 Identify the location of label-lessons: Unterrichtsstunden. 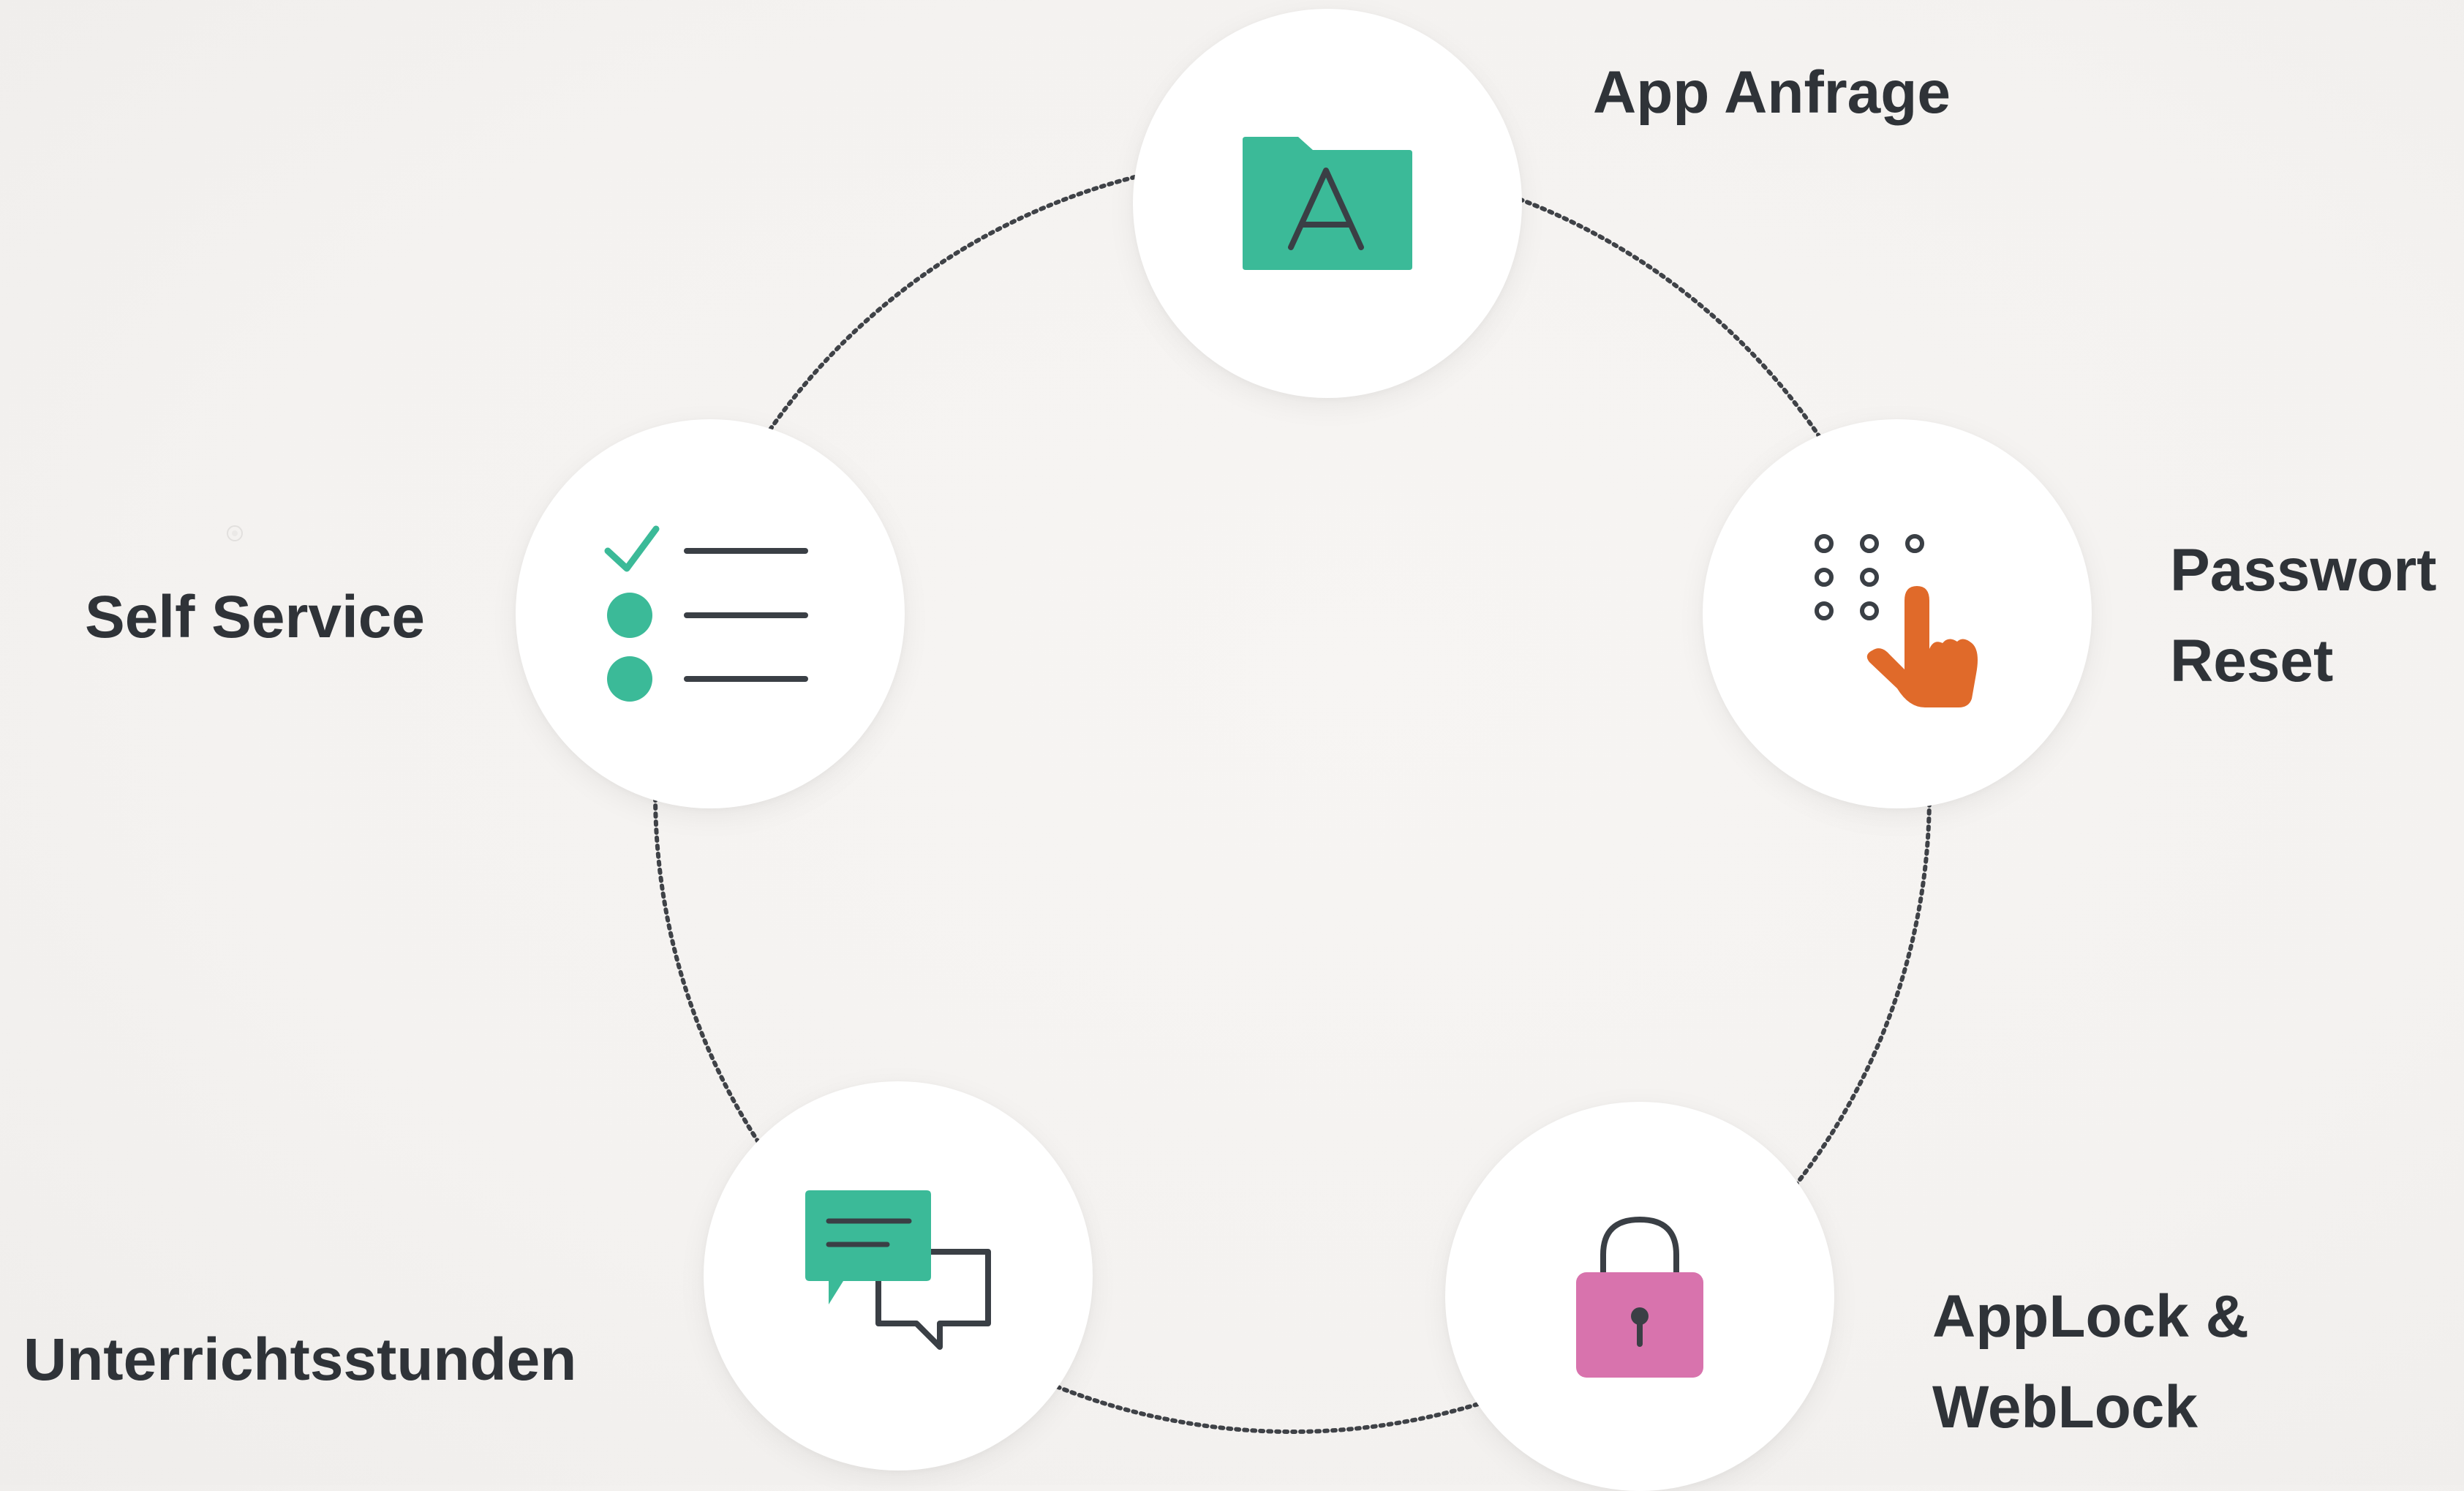
(300, 1359).